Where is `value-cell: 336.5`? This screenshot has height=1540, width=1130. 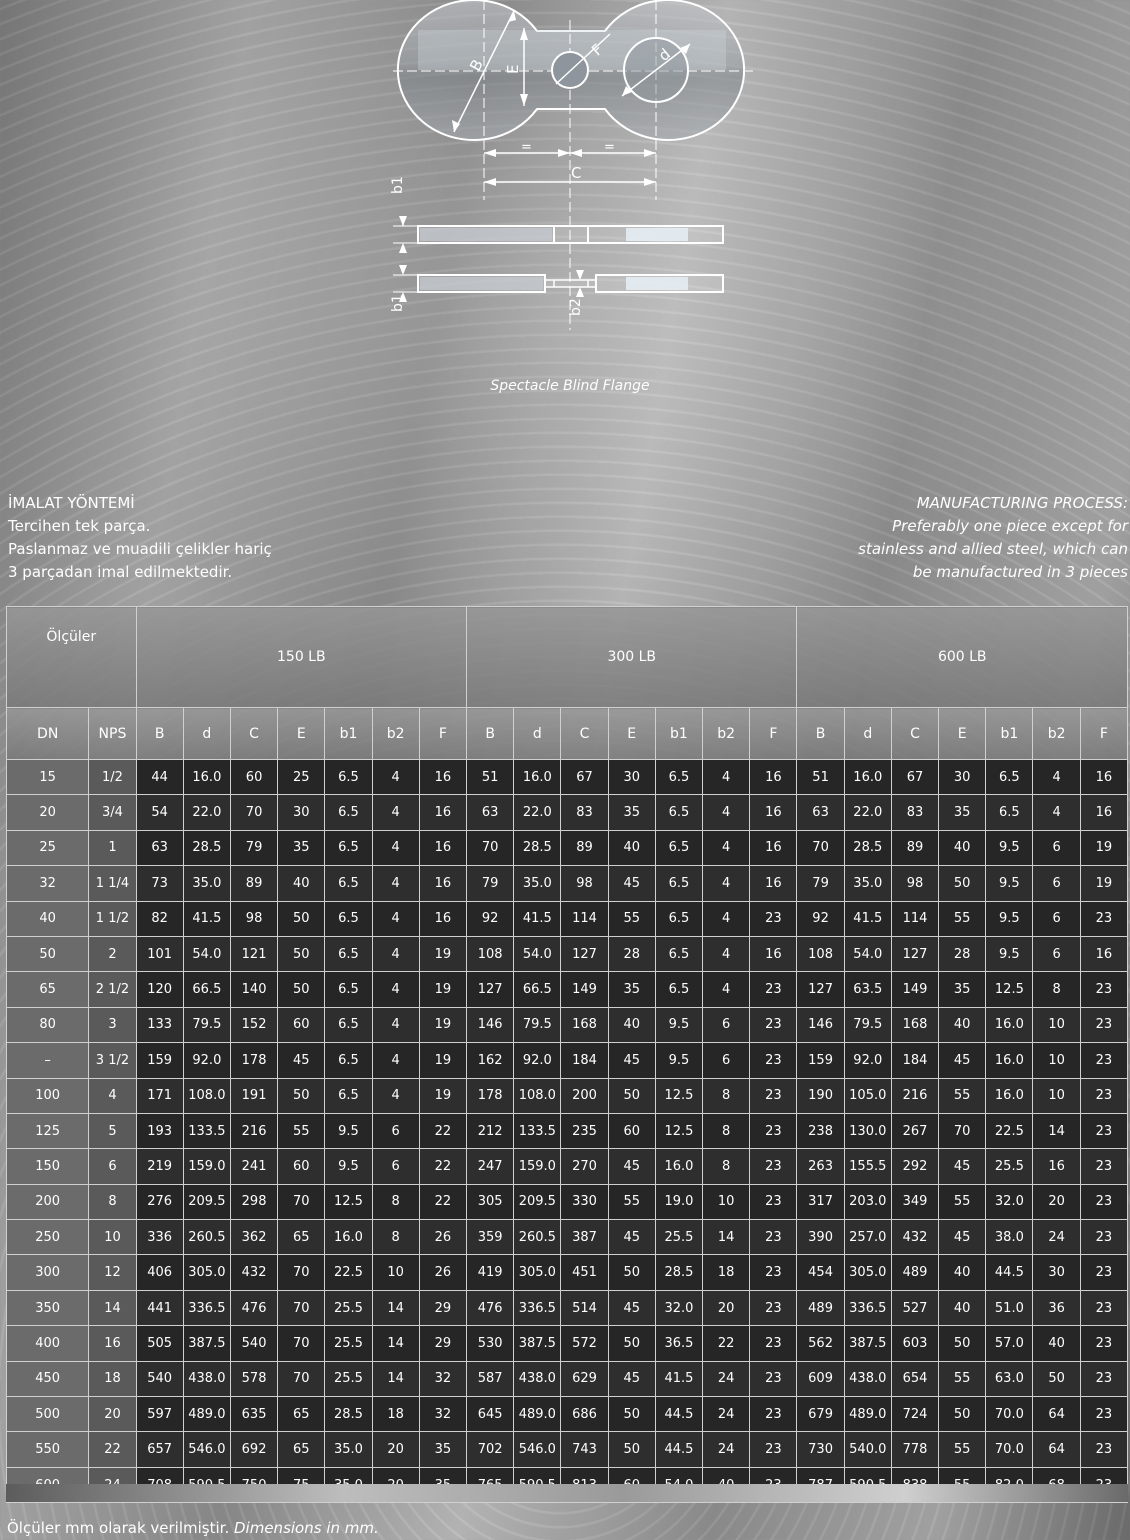 value-cell: 336.5 is located at coordinates (537, 1308).